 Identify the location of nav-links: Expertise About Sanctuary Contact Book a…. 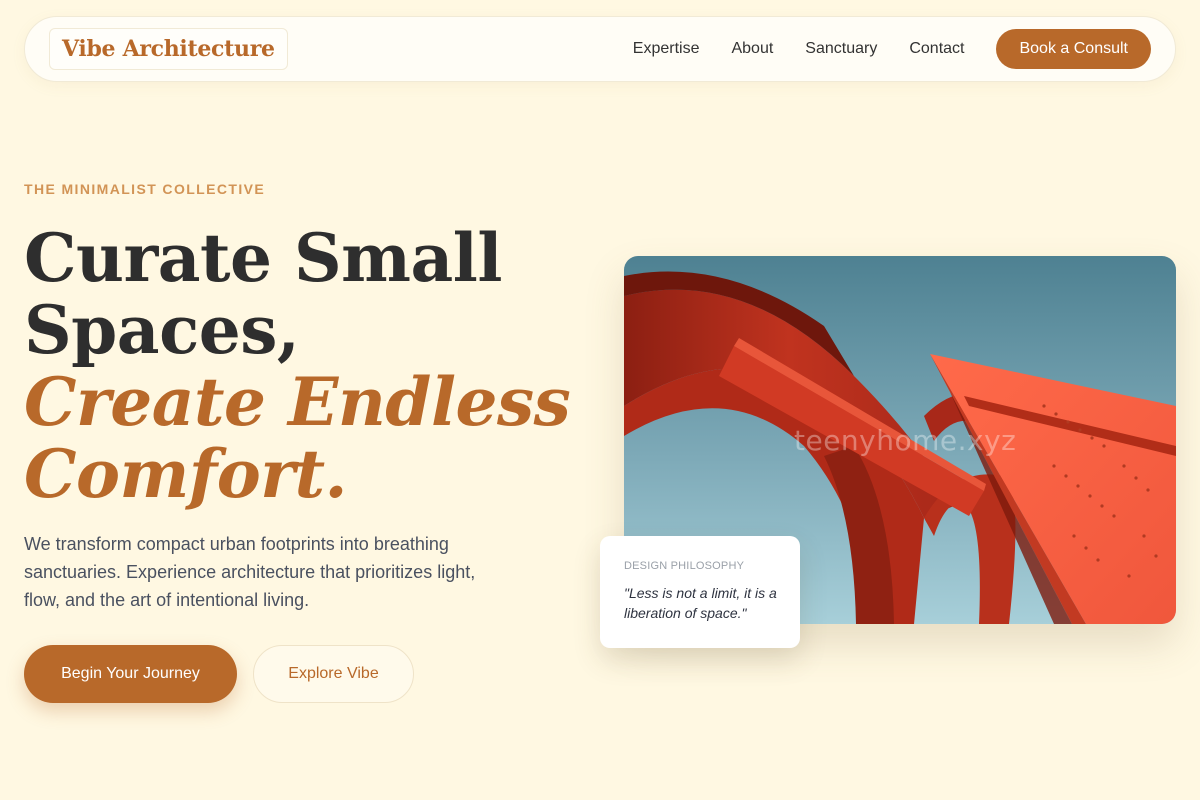
(892, 49).